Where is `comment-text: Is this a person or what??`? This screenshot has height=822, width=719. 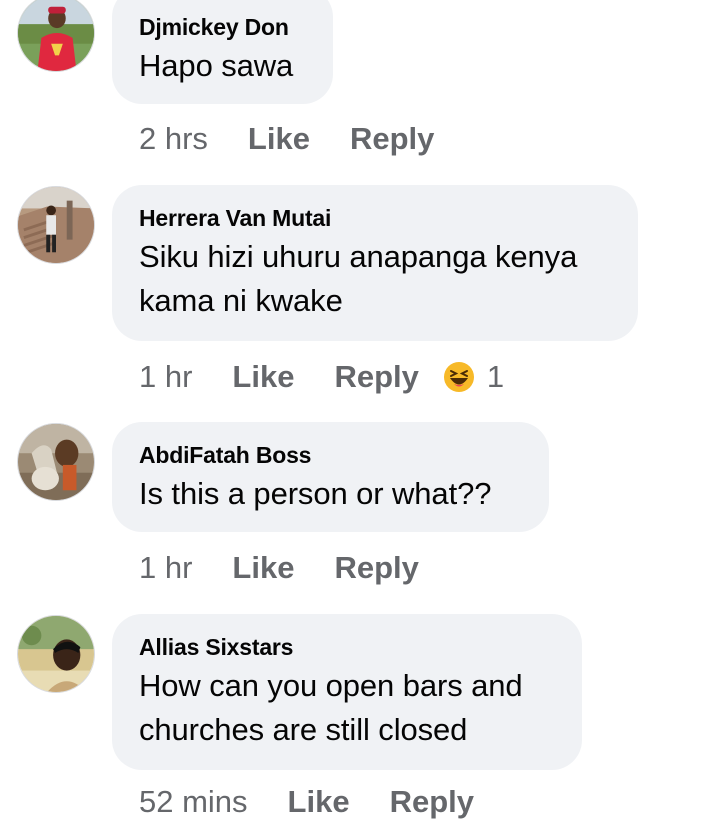 comment-text: Is this a person or what?? is located at coordinates (331, 494).